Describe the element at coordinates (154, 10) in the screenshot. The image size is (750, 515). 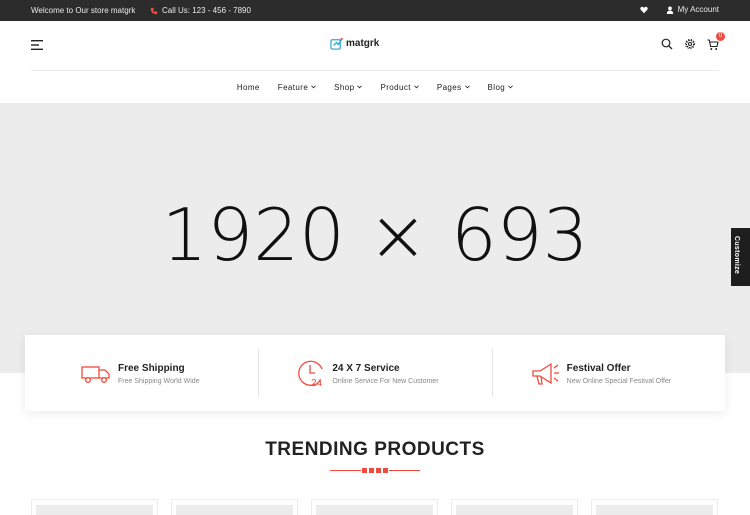
I see `phone-icon` at that location.